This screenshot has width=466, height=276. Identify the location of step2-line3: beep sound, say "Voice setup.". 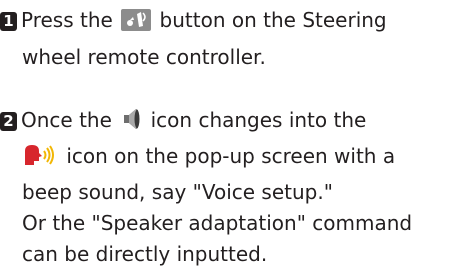
(177, 192).